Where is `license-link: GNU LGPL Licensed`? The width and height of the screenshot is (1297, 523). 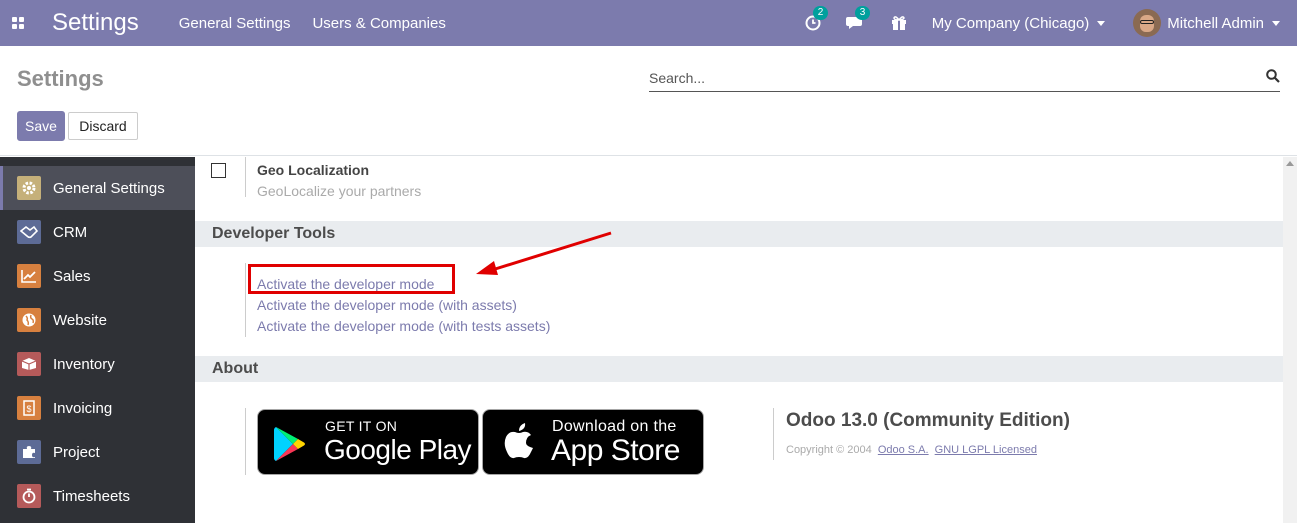 license-link: GNU LGPL Licensed is located at coordinates (986, 450).